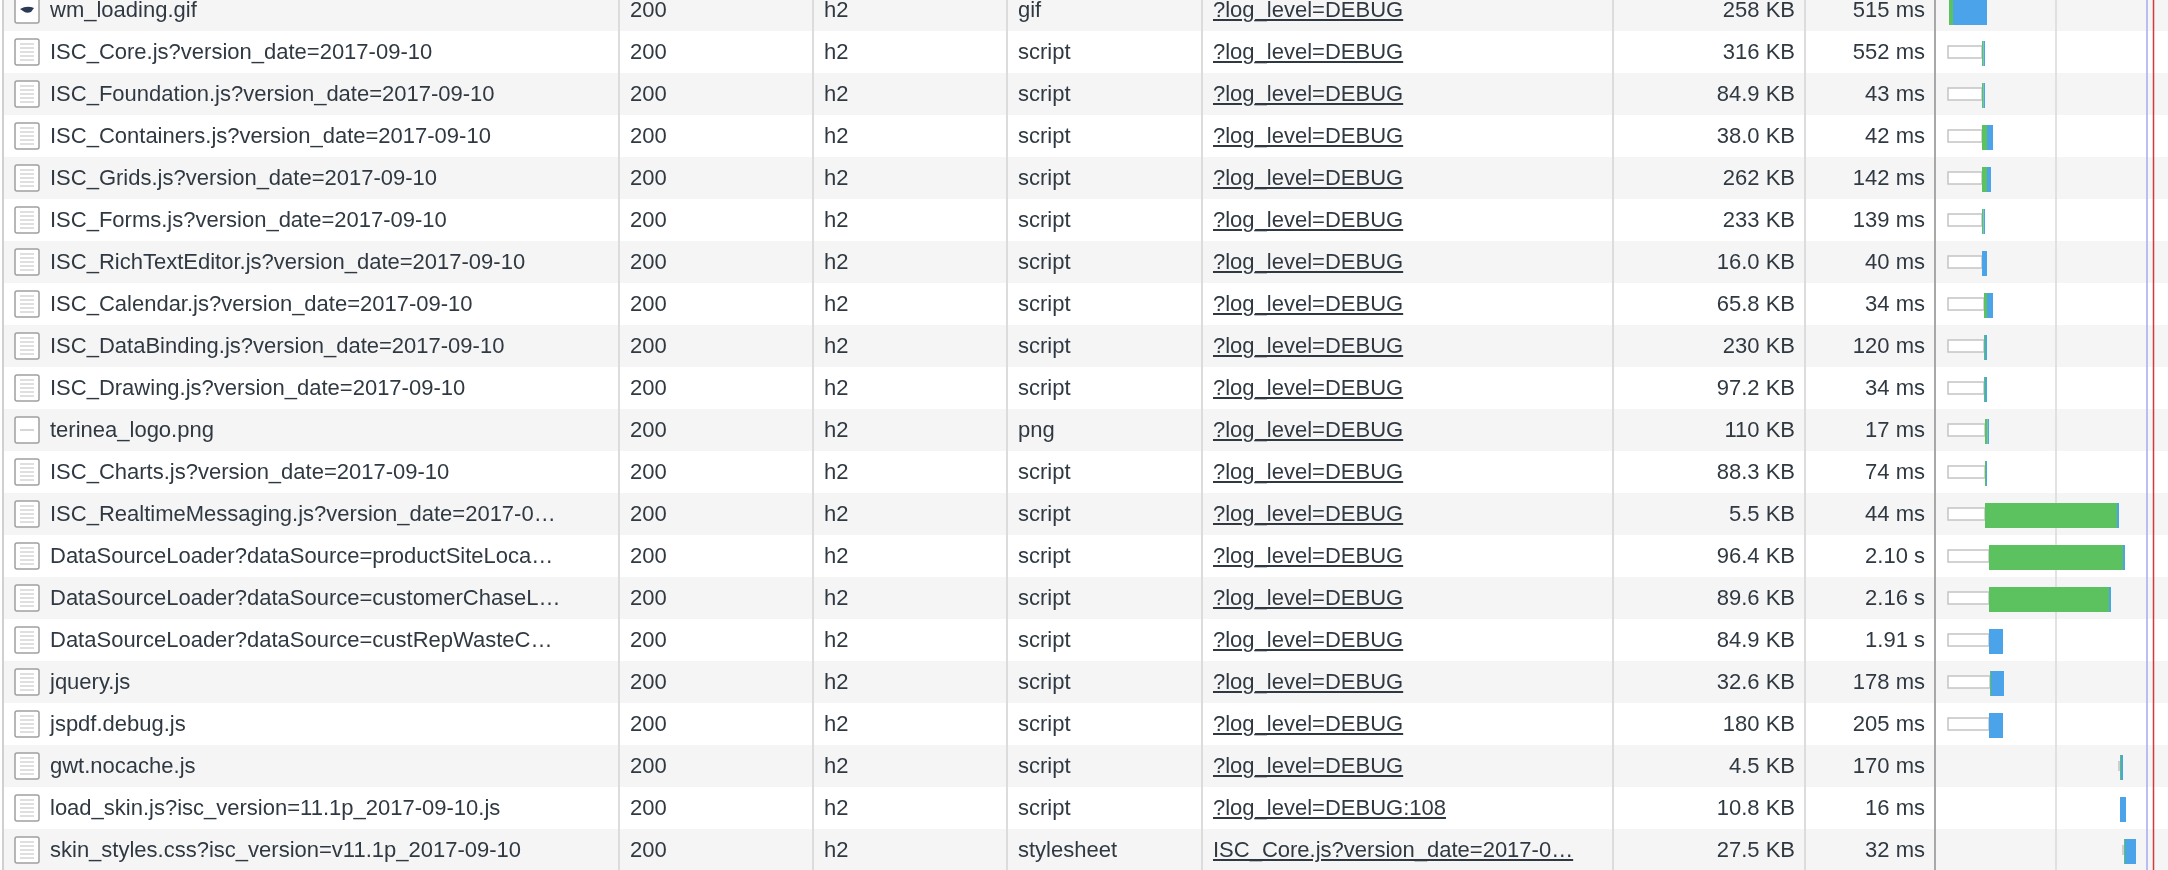 This screenshot has height=870, width=2168. Describe the element at coordinates (27, 12) in the screenshot. I see `image-file-icon` at that location.